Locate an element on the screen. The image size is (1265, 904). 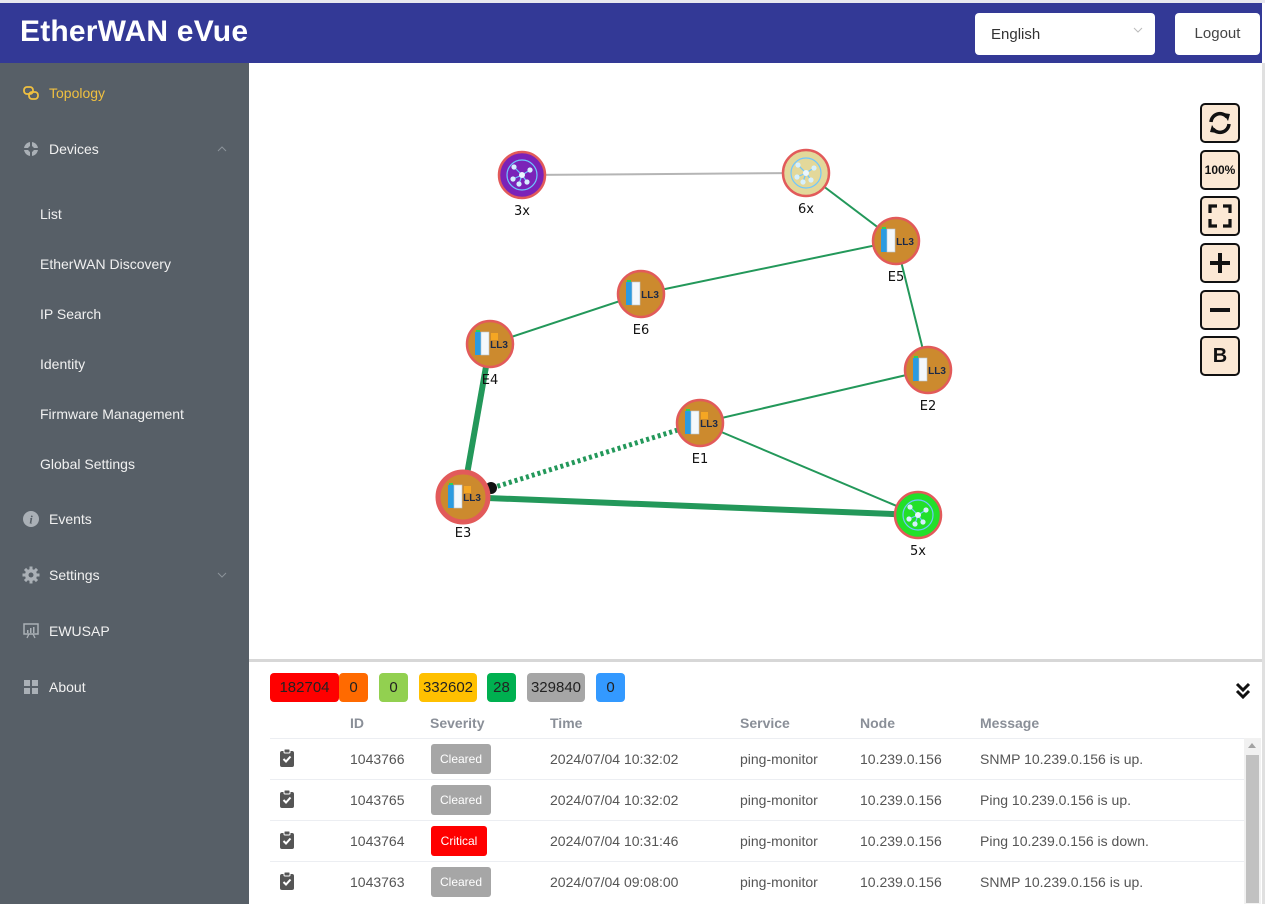
collapse-panel-icon is located at coordinates (1243, 691).